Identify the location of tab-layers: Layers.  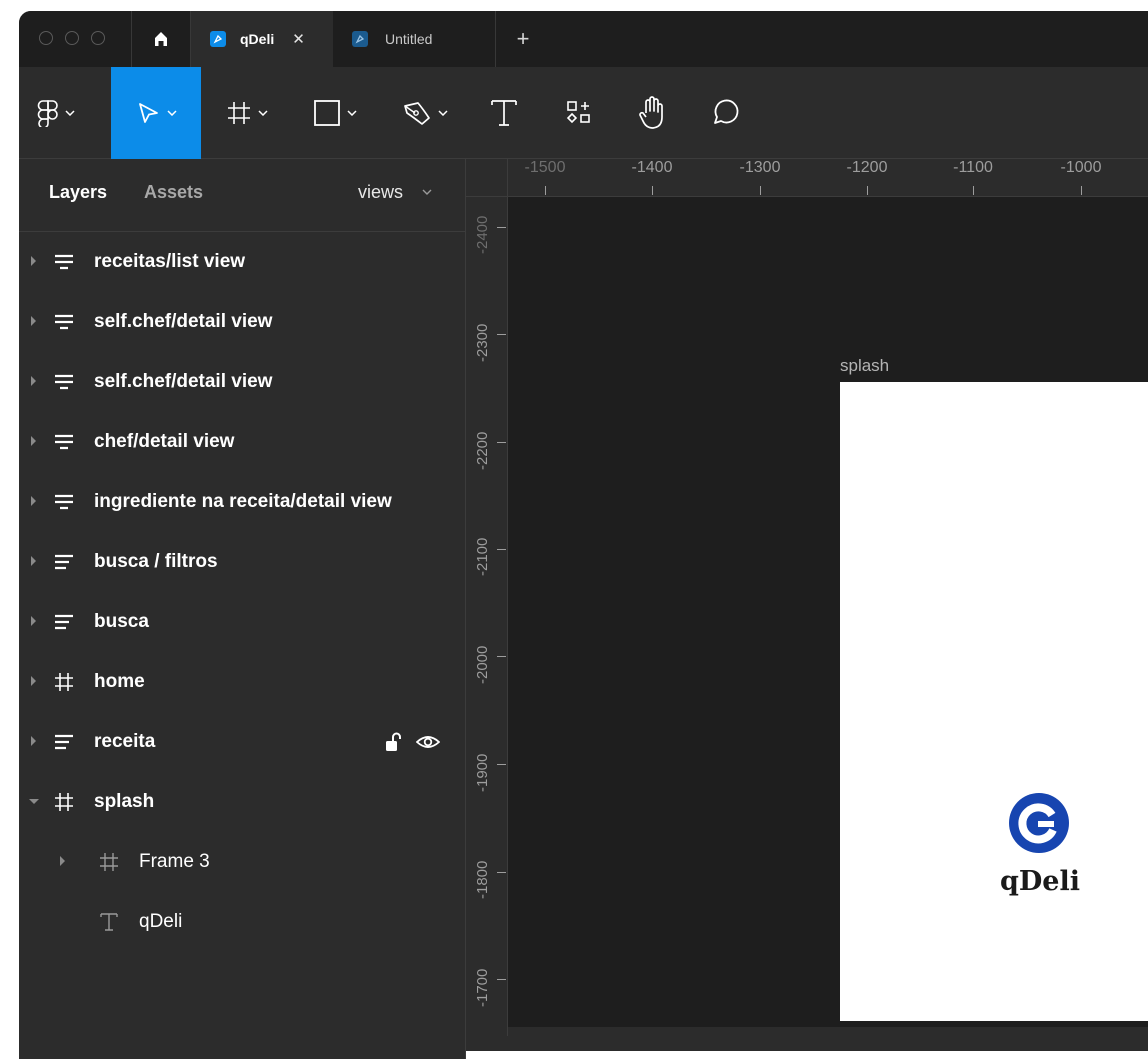
(78, 192).